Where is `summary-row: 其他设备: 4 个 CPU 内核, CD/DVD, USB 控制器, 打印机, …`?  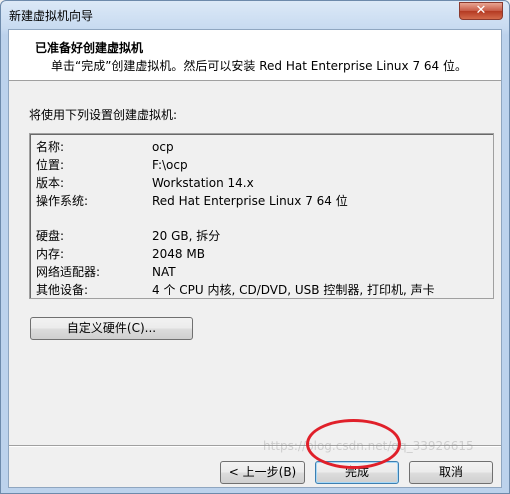
summary-row: 其他设备: 4 个 CPU 内核, CD/DVD, USB 控制器, 打印机, … is located at coordinates (256, 290).